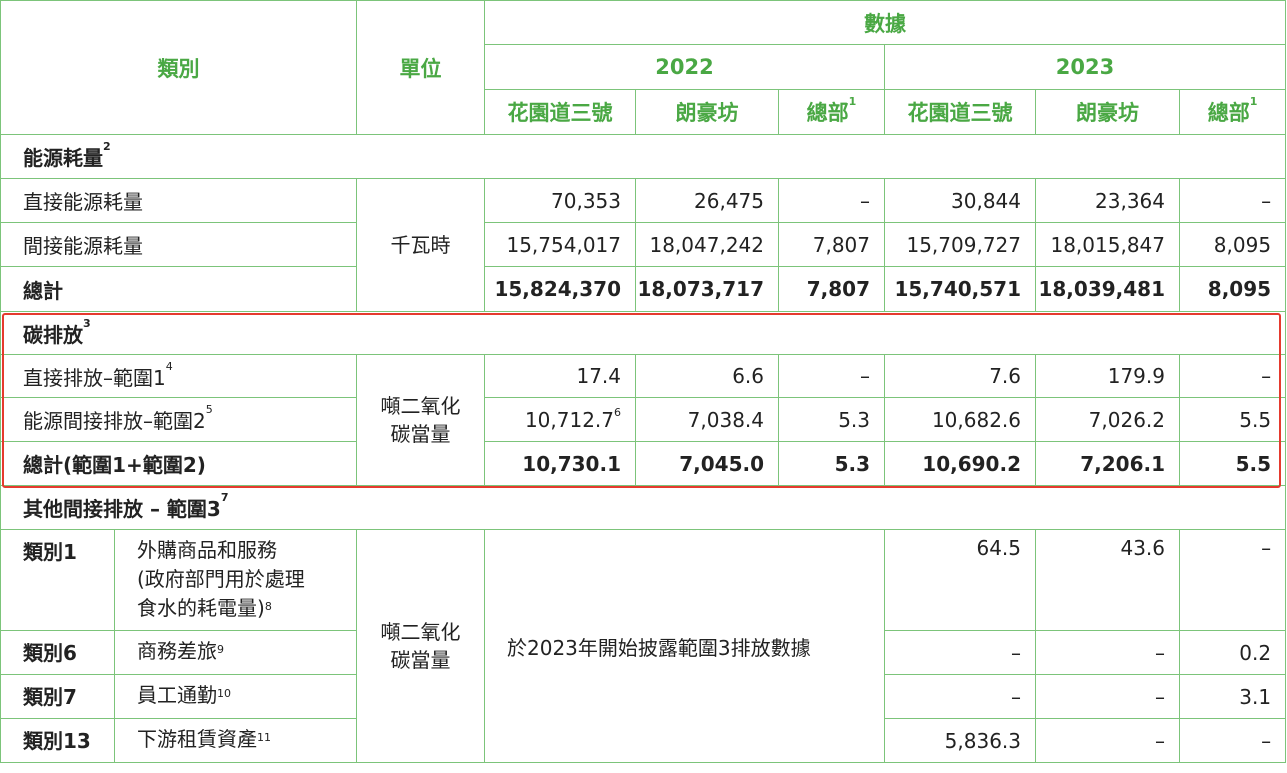 The width and height of the screenshot is (1287, 773). Describe the element at coordinates (643, 507) in the screenshot. I see `section-title-scope3: 其他間接排放 – 範圍37` at that location.